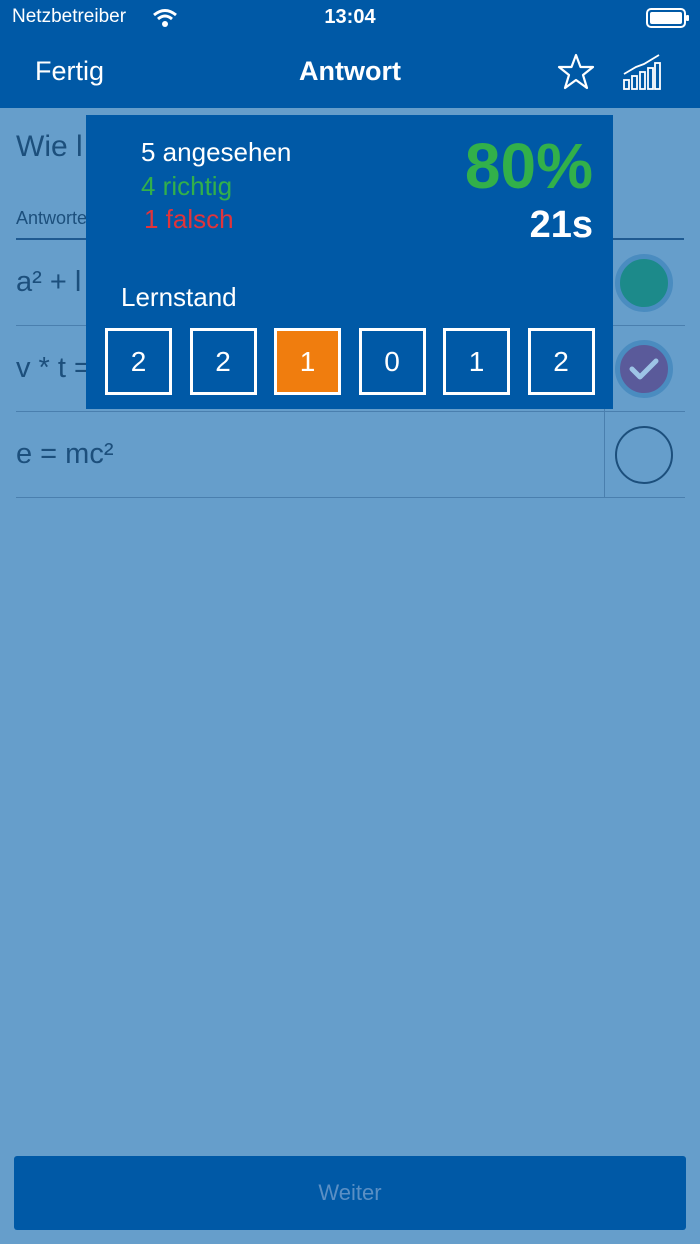 The height and width of the screenshot is (1244, 700). I want to click on status-bar: Netzbetreiber 13:04, so click(350, 18).